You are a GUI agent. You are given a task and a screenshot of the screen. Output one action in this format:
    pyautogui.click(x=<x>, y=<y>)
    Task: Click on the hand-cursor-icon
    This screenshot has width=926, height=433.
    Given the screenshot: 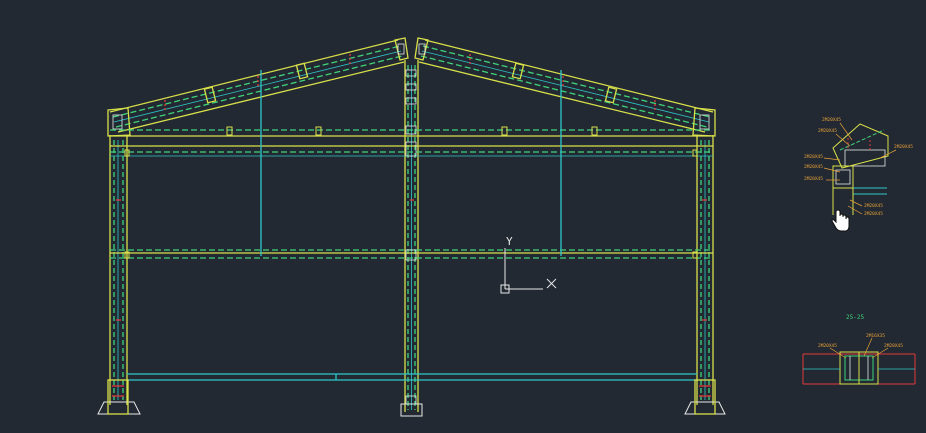 What is the action you would take?
    pyautogui.click(x=840, y=220)
    